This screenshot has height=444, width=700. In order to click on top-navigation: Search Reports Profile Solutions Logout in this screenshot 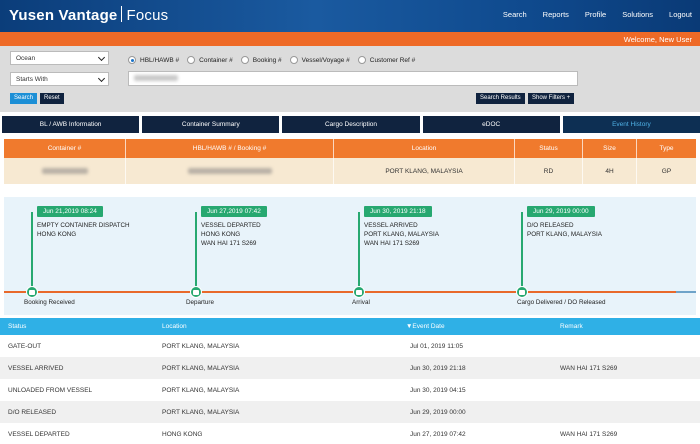, I will do `click(597, 14)`.